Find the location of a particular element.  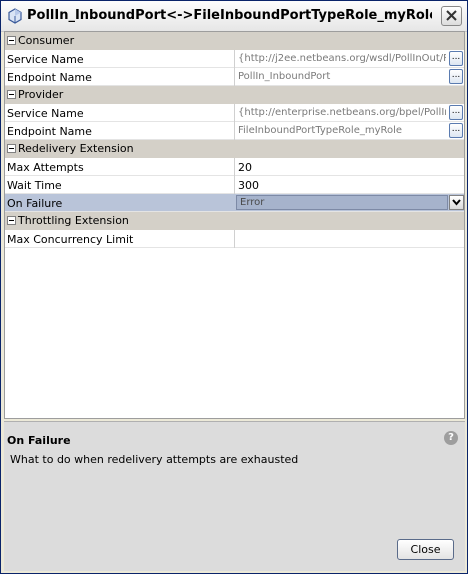

close-icon is located at coordinates (451, 15).